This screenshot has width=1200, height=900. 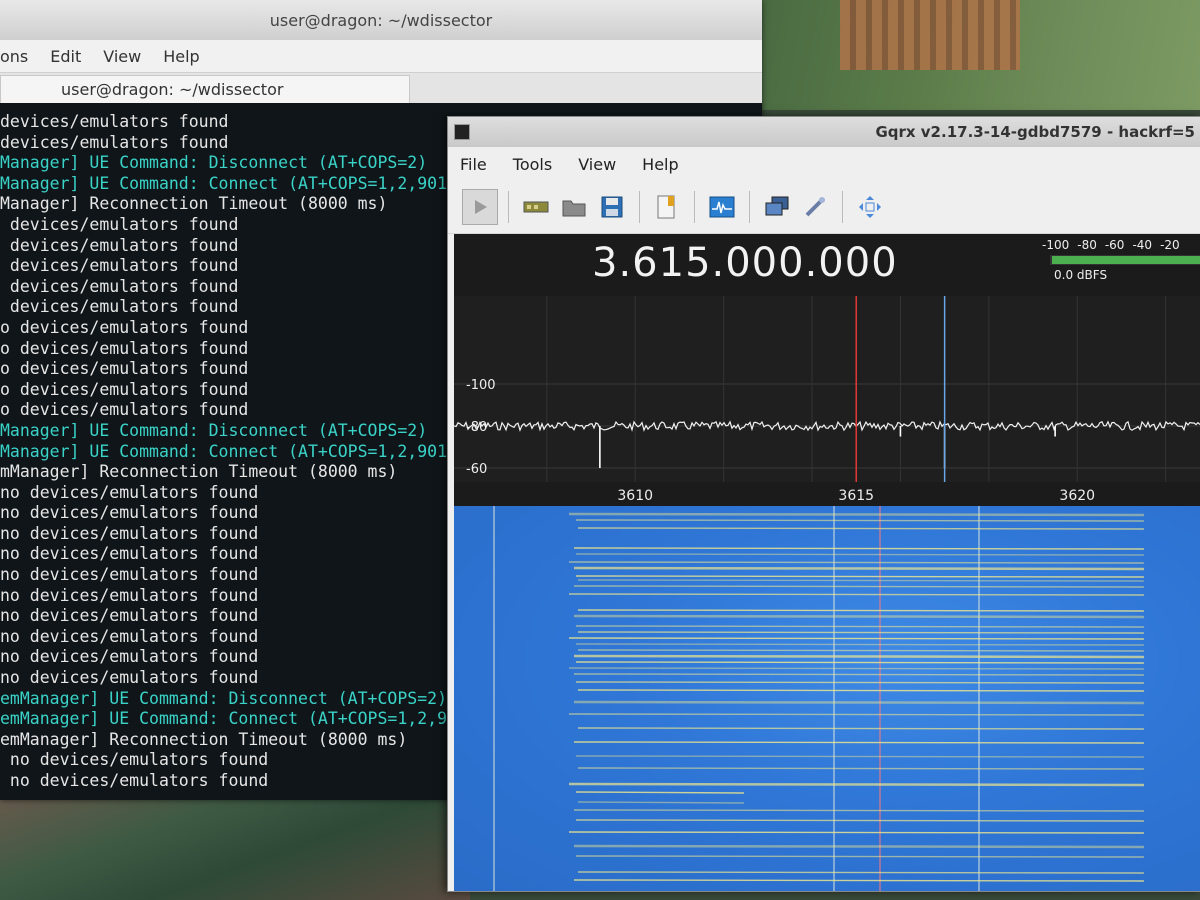 What do you see at coordinates (1077, 496) in the screenshot?
I see `x-tick-label: 3620` at bounding box center [1077, 496].